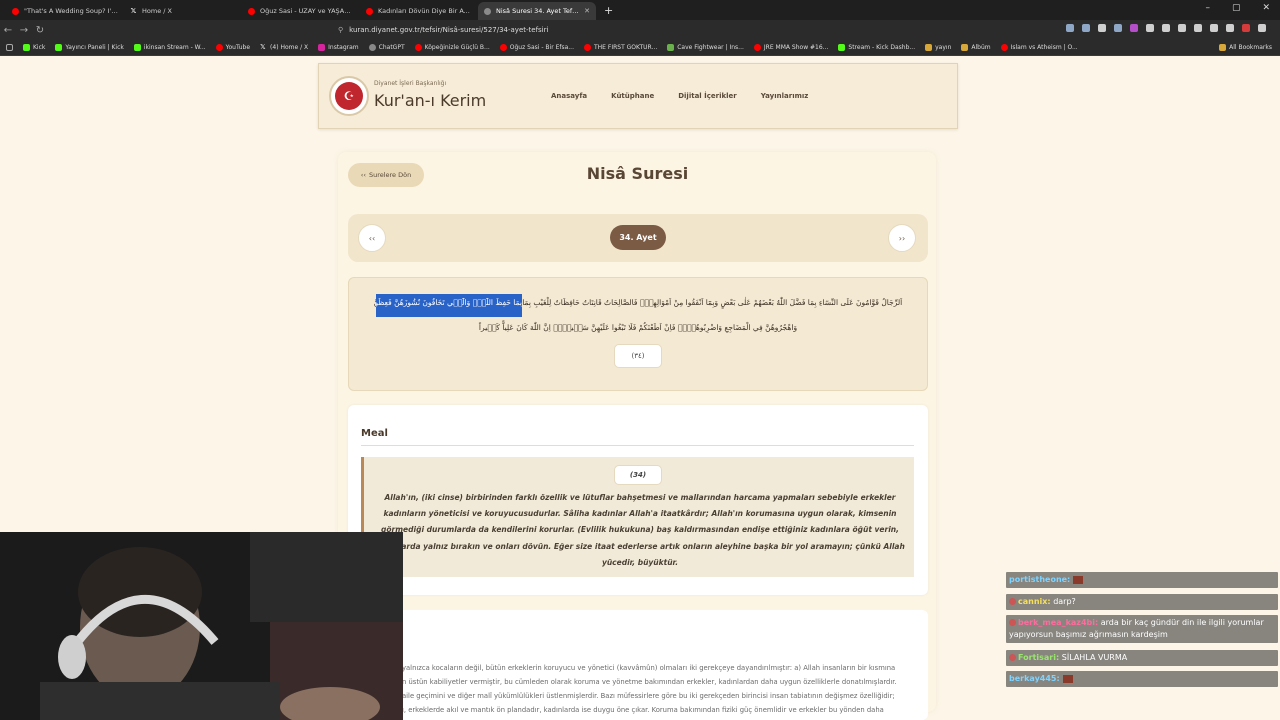 The image size is (1280, 720). I want to click on browser-tab: Oğuz Sasi - UZAY ve YAŞAM Teorileri, so click(301, 11).